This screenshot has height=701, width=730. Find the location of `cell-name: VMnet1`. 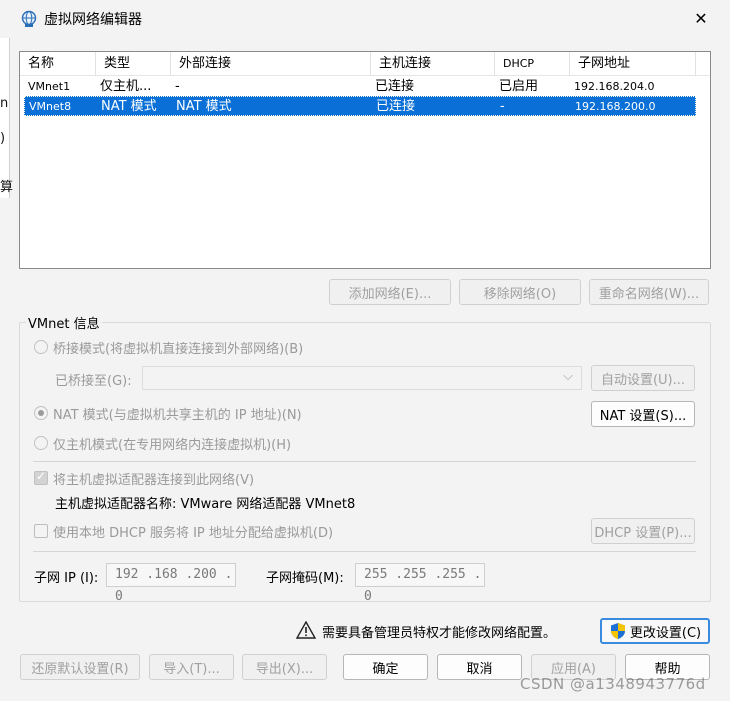

cell-name: VMnet1 is located at coordinates (49, 86).